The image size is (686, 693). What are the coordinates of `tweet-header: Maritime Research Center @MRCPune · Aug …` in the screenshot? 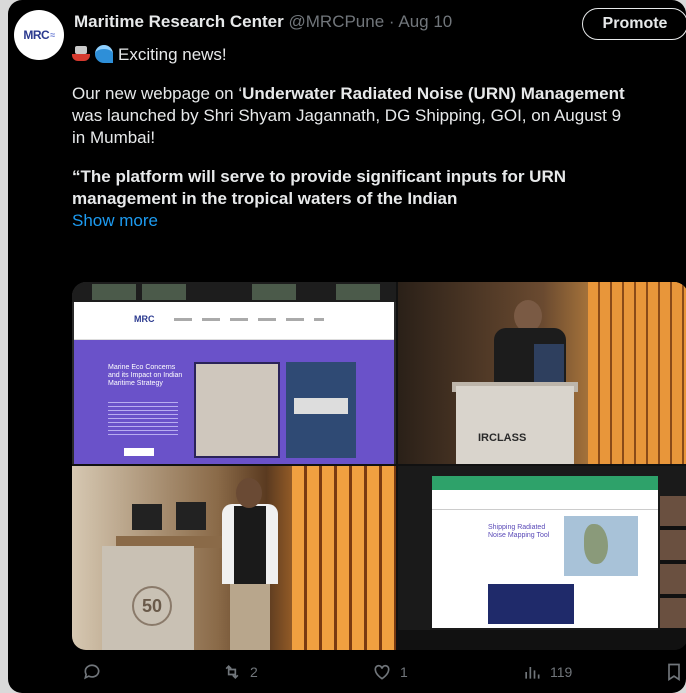 It's located at (263, 22).